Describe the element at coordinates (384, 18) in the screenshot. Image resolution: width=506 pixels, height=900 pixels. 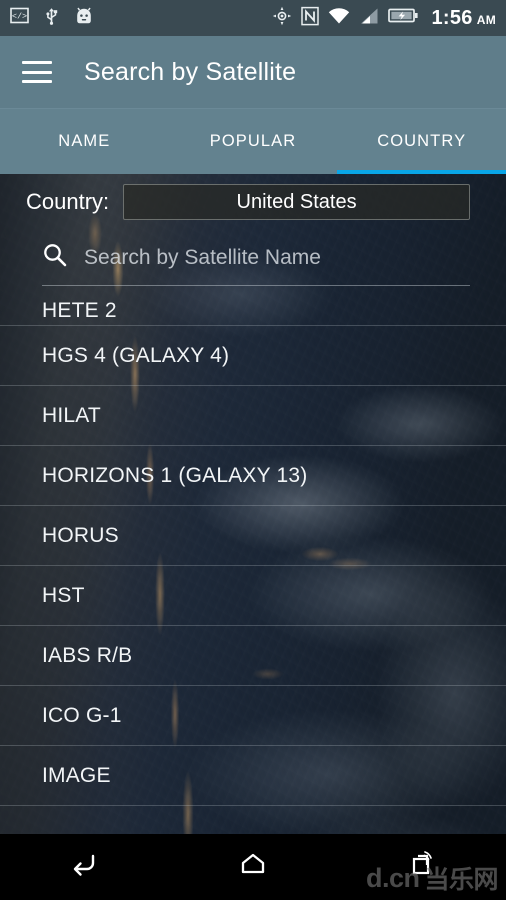
I see `status-bar-right-icons: 1:56 AM` at that location.